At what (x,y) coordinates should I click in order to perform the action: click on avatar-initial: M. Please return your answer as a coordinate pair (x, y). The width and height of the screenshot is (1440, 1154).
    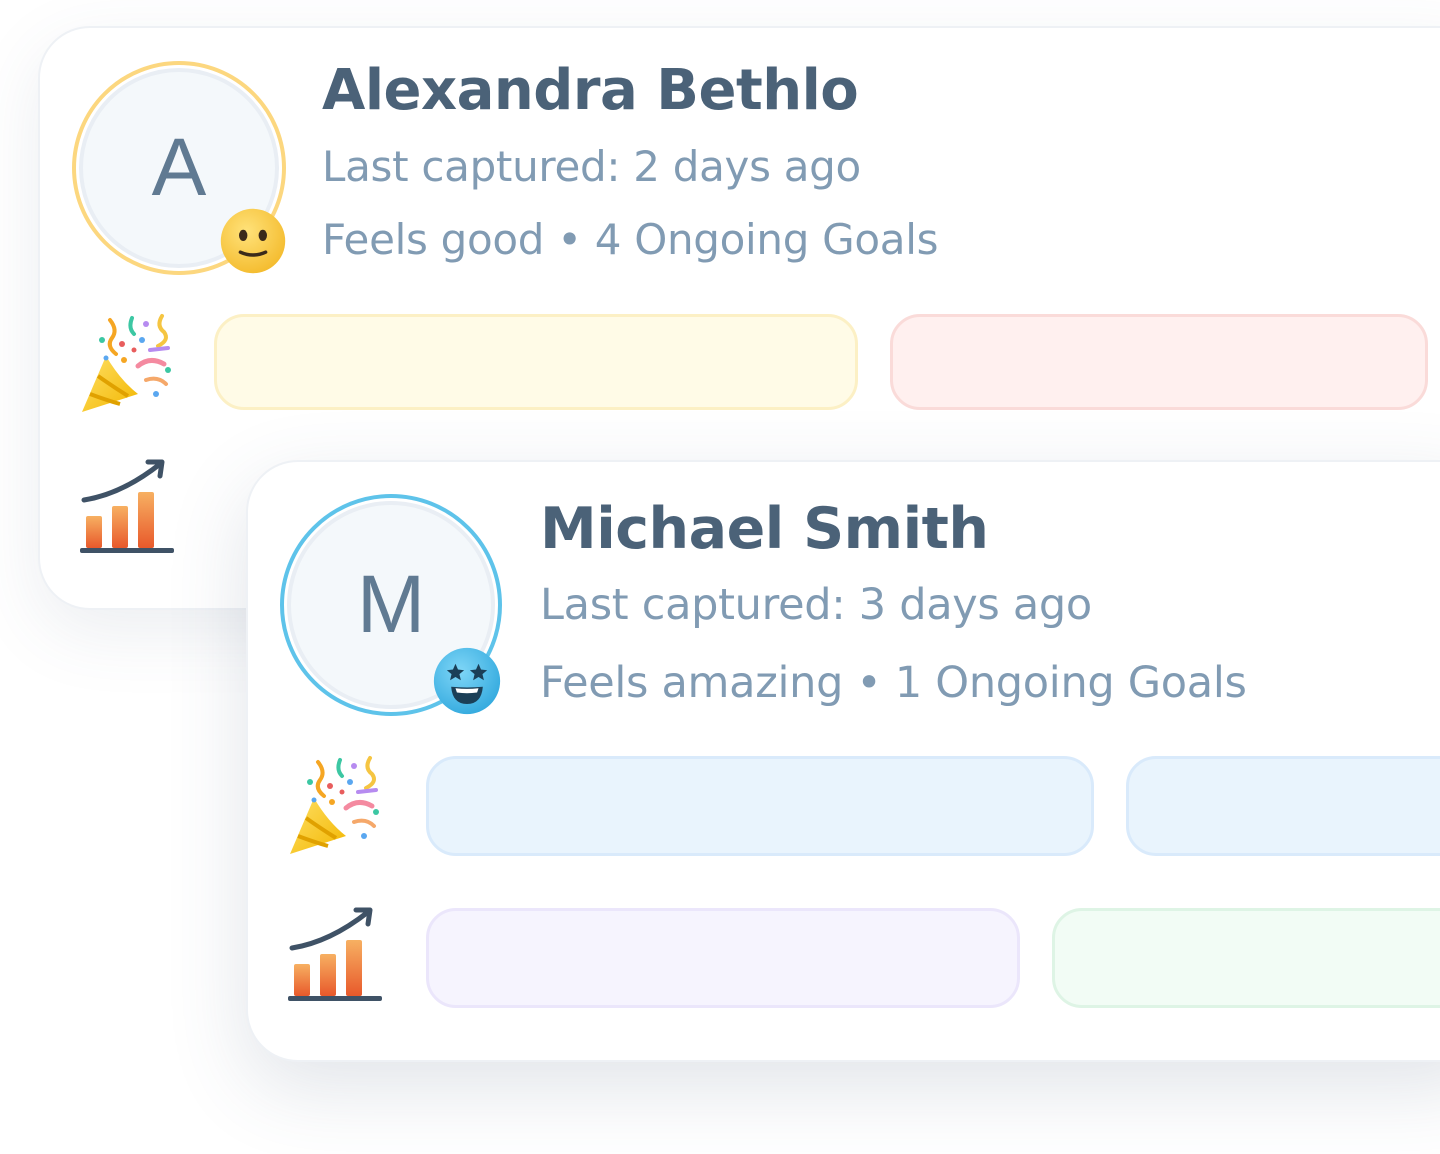
    Looking at the image, I should click on (391, 604).